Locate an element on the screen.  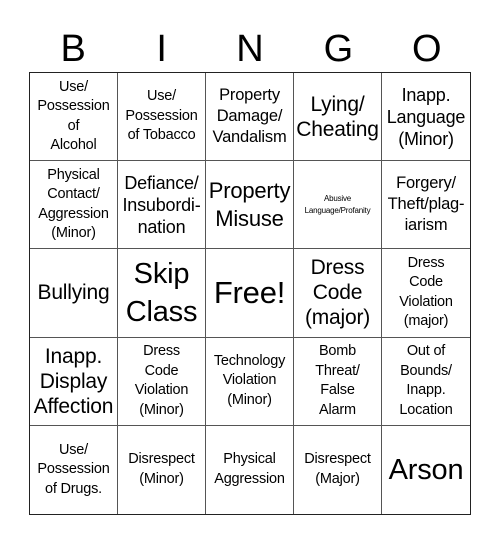
bingo-cell: Property Misuse is located at coordinates (250, 205).